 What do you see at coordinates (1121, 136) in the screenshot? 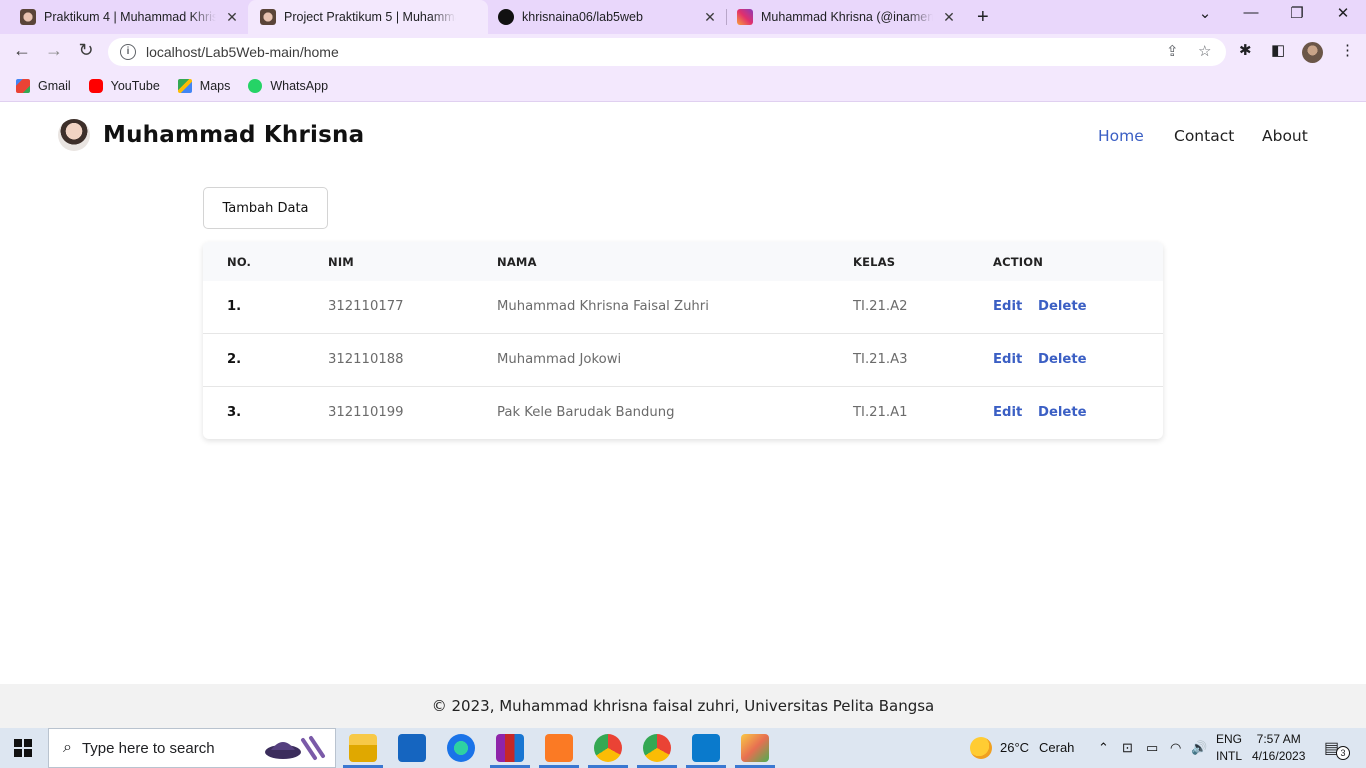
I see `nav-home: Home` at bounding box center [1121, 136].